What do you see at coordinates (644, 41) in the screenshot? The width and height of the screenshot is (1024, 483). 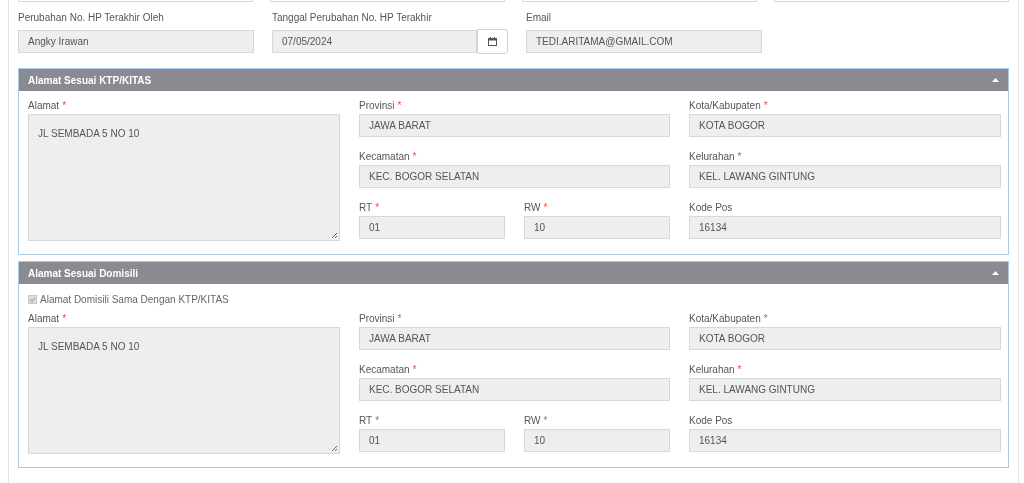 I see `input-field: TEDI.ARITAMA@GMAIL.COM` at bounding box center [644, 41].